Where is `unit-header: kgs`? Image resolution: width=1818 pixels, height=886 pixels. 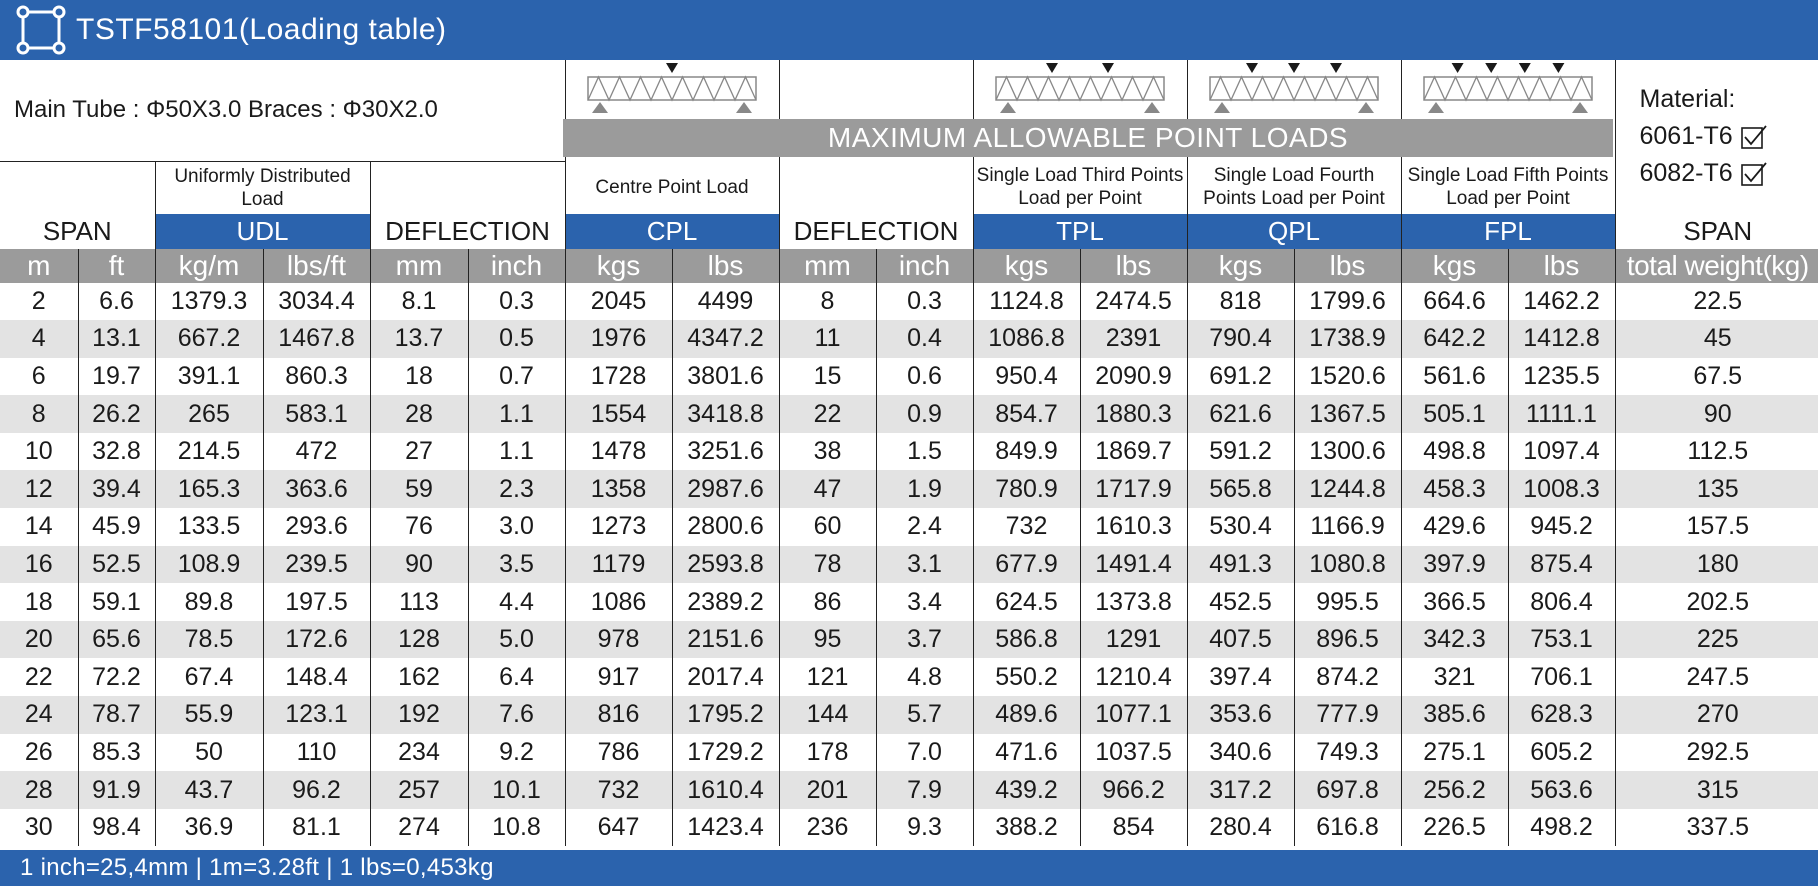 unit-header: kgs is located at coordinates (1240, 265).